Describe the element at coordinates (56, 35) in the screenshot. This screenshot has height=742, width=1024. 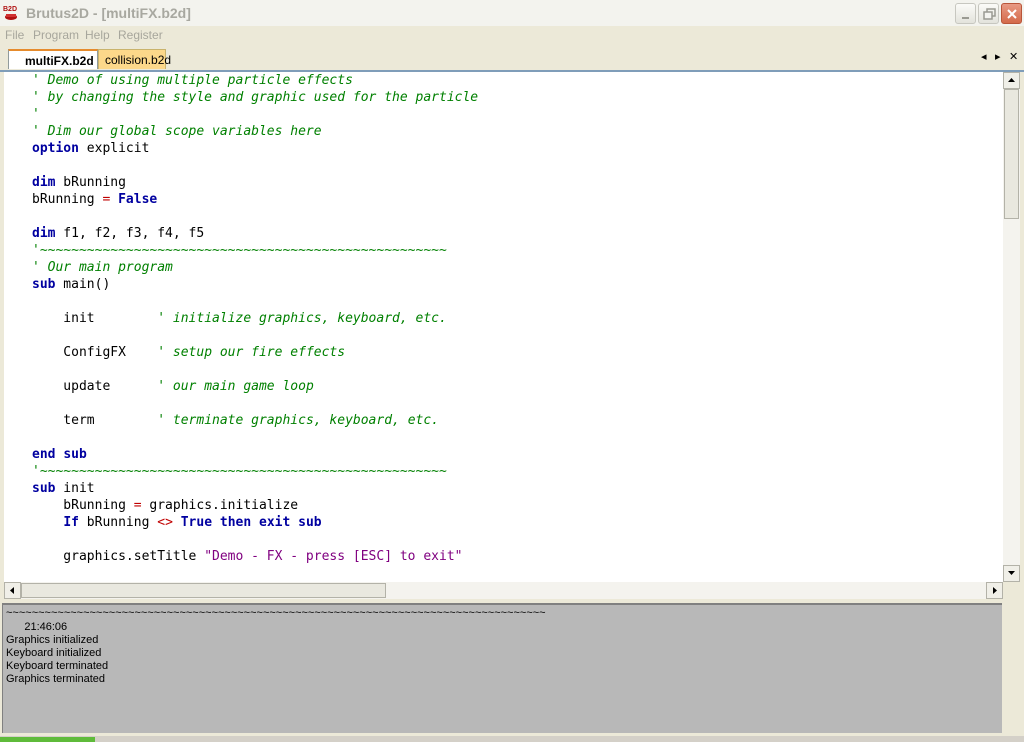
I see `menu-program: Program` at that location.